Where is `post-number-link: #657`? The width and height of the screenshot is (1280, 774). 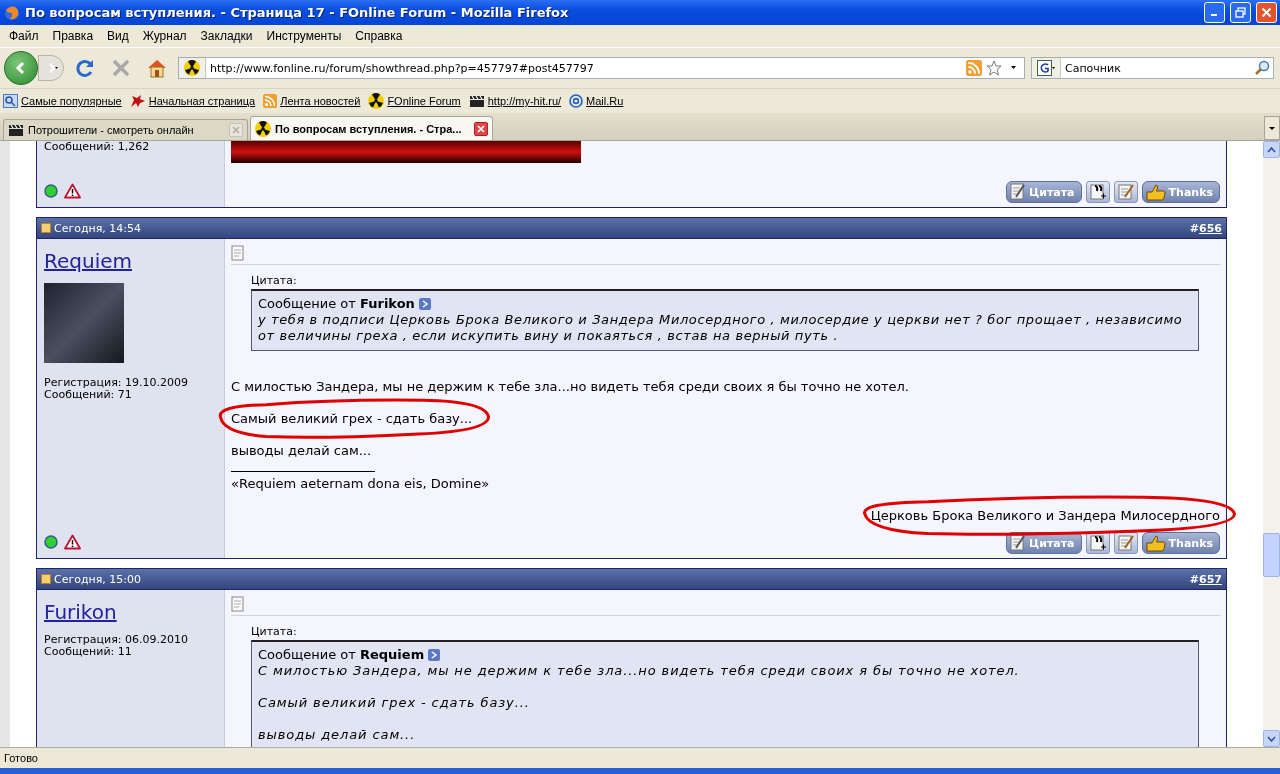
post-number-link: #657 is located at coordinates (1205, 579).